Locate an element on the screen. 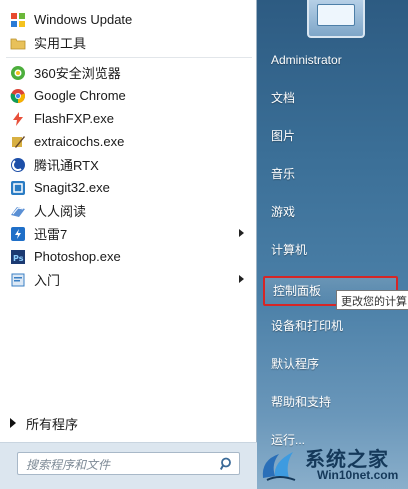 The height and width of the screenshot is (489, 408). program-item-utilities: 实用工具 is located at coordinates (129, 42).